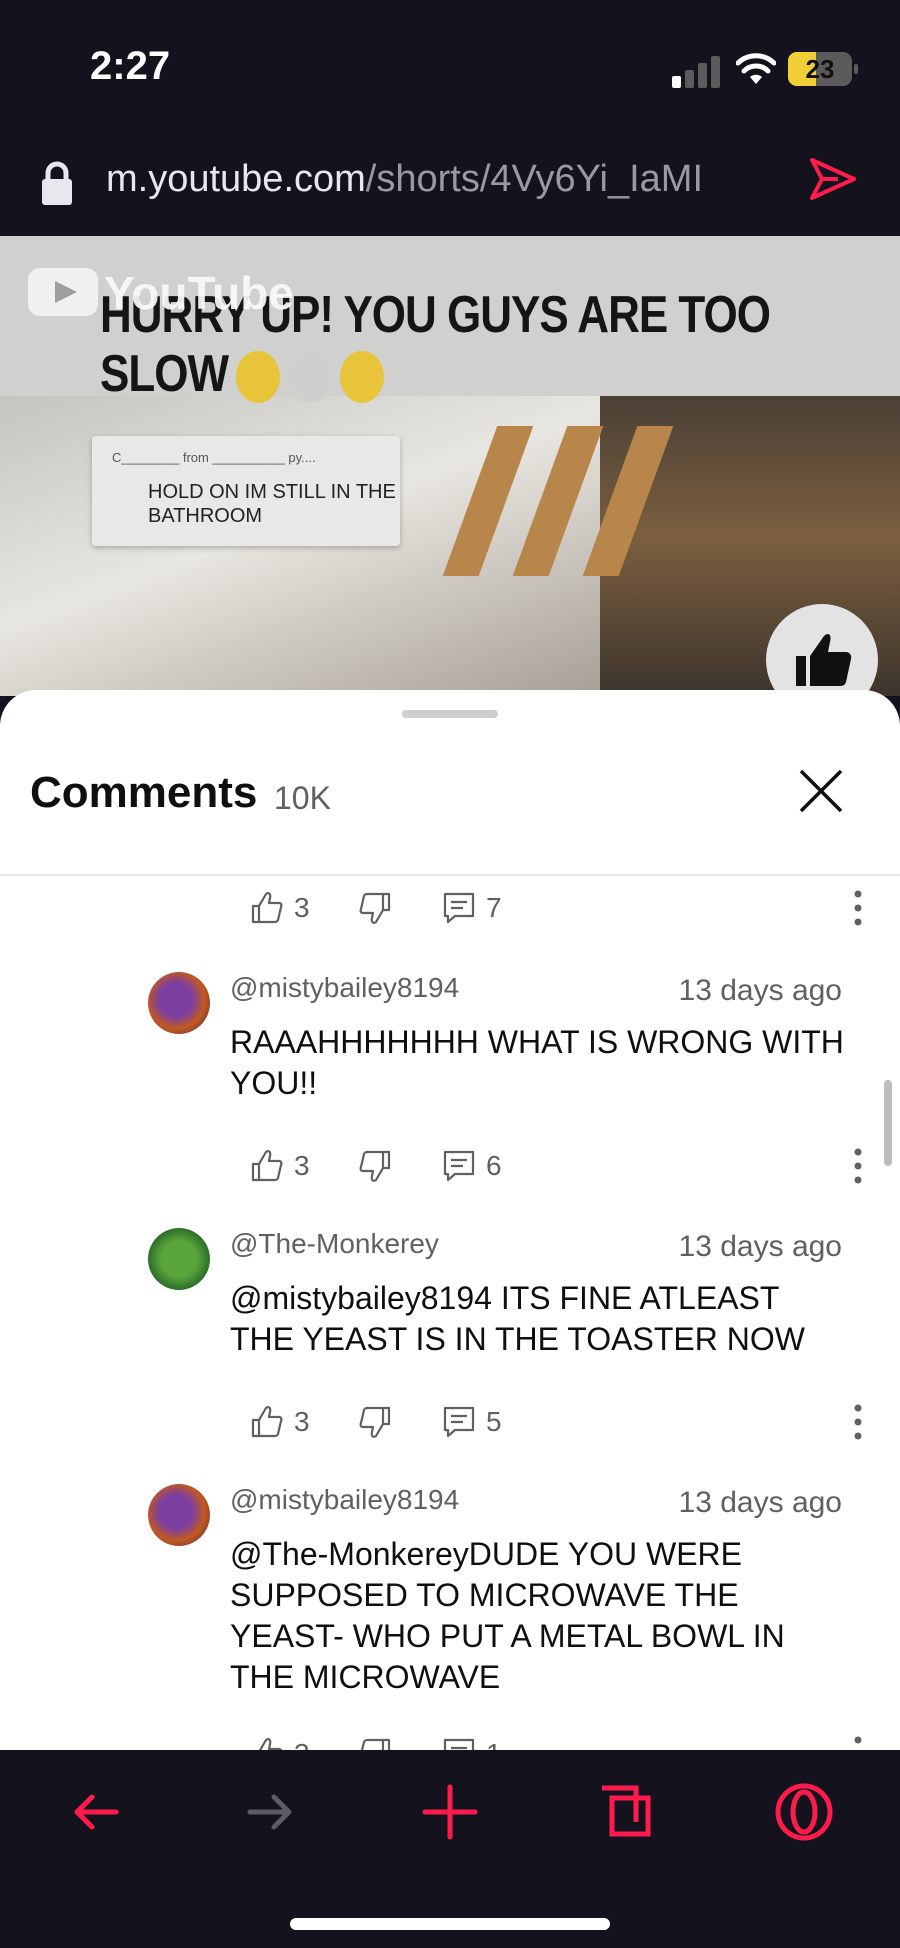  Describe the element at coordinates (130, 66) in the screenshot. I see `status-time: 2:27` at that location.